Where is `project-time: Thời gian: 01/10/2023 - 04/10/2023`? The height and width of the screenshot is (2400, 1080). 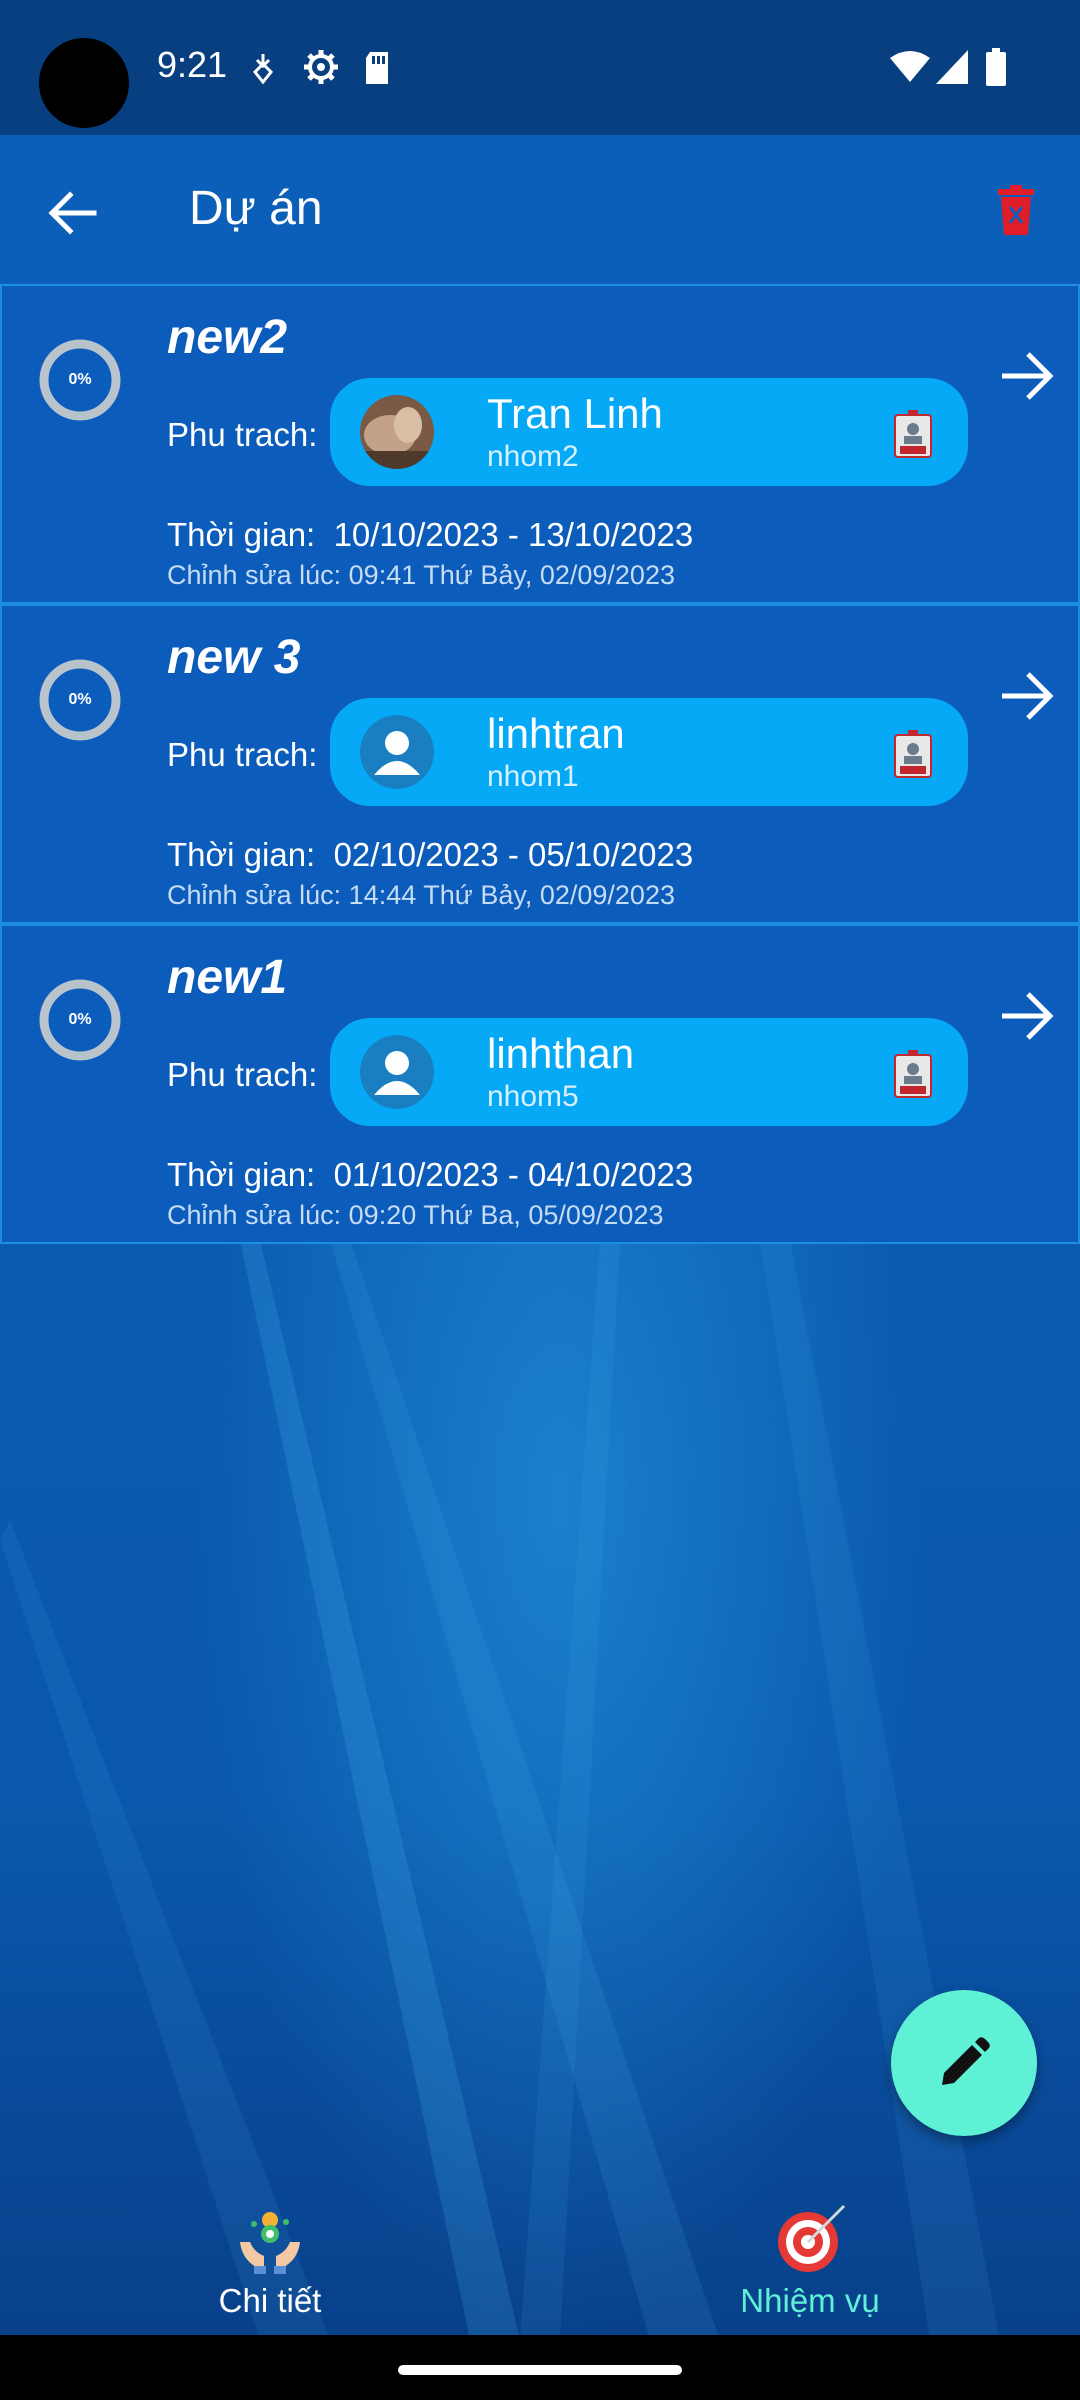 project-time: Thời gian: 01/10/2023 - 04/10/2023 is located at coordinates (430, 1175).